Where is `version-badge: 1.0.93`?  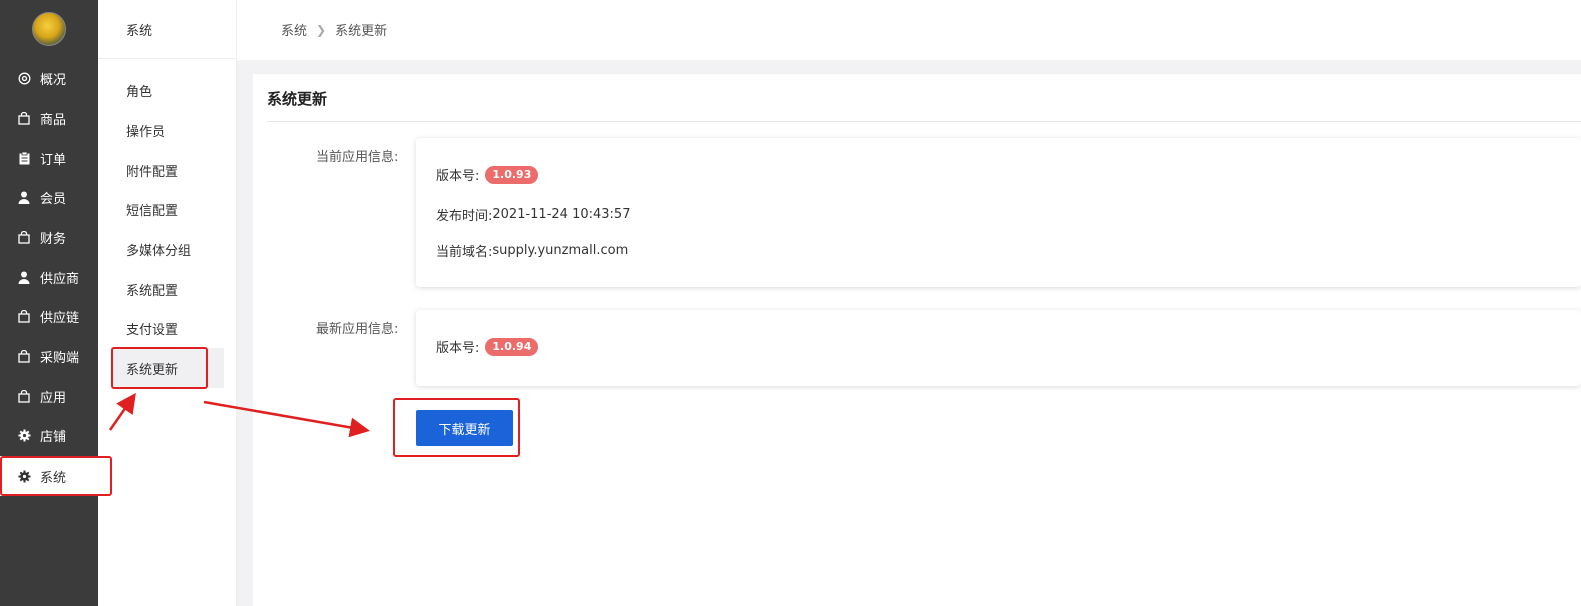 version-badge: 1.0.93 is located at coordinates (512, 174).